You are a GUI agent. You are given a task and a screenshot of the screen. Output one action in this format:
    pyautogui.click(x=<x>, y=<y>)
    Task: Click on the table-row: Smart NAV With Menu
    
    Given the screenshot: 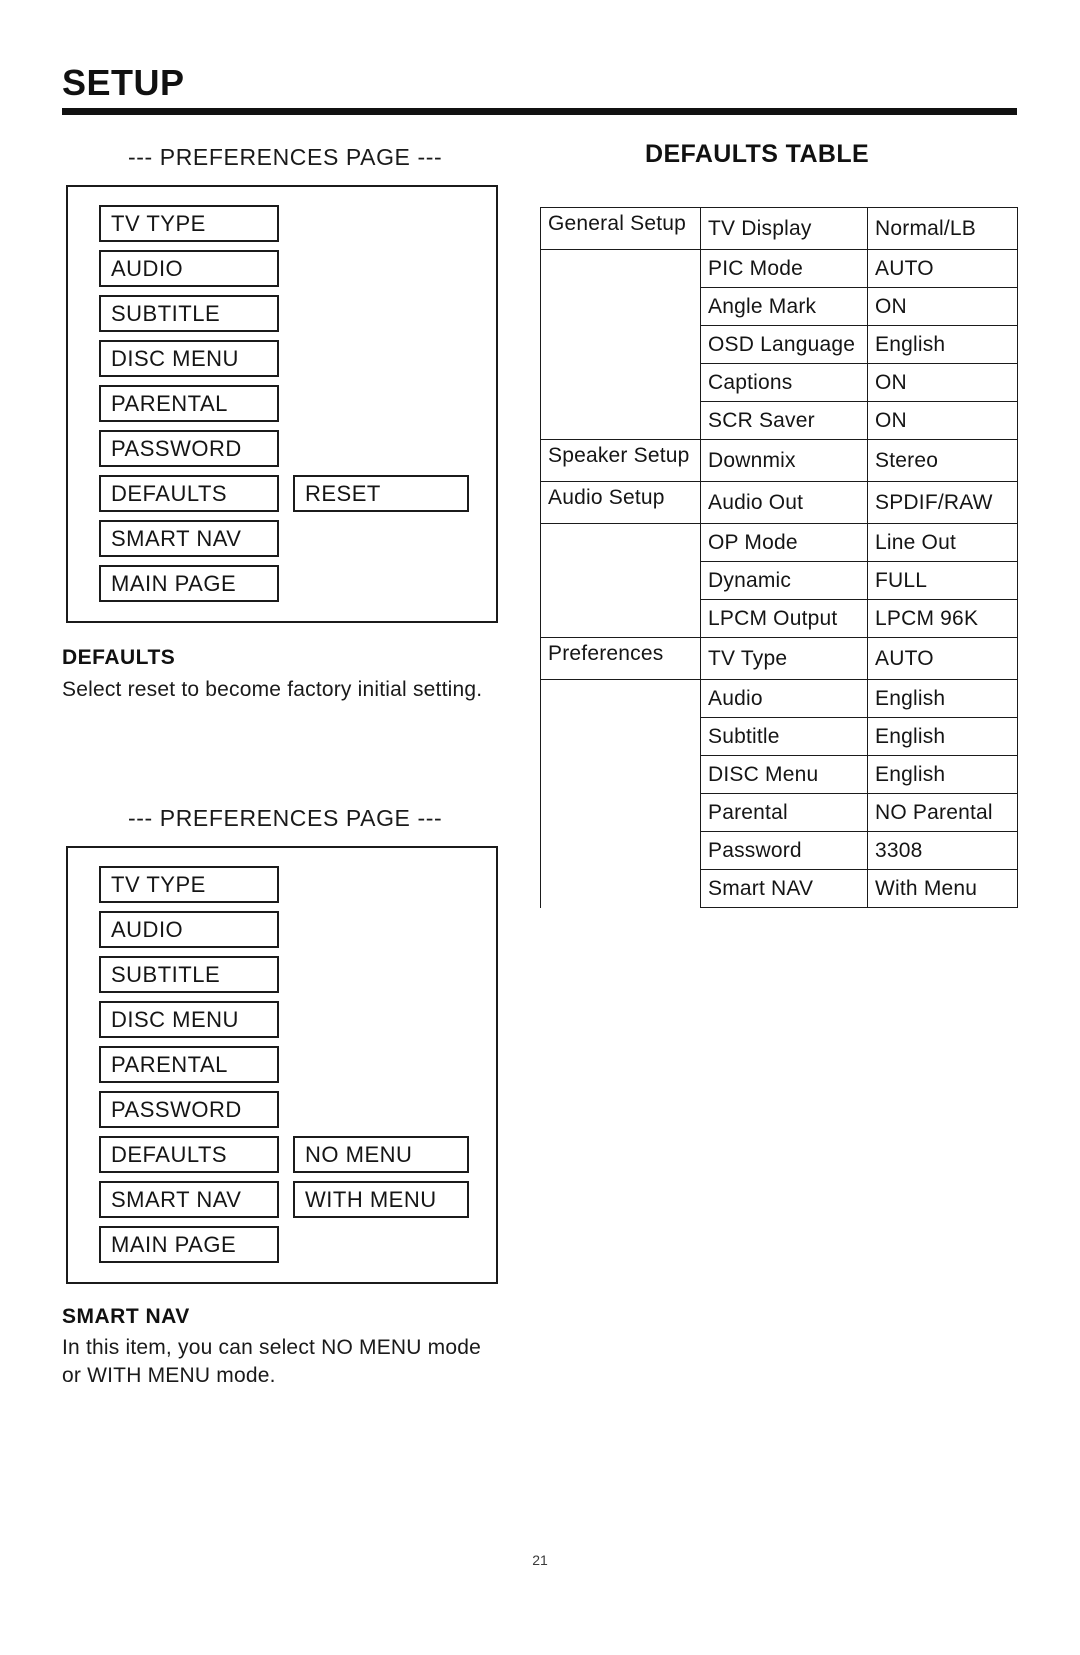 What is the action you would take?
    pyautogui.click(x=779, y=888)
    